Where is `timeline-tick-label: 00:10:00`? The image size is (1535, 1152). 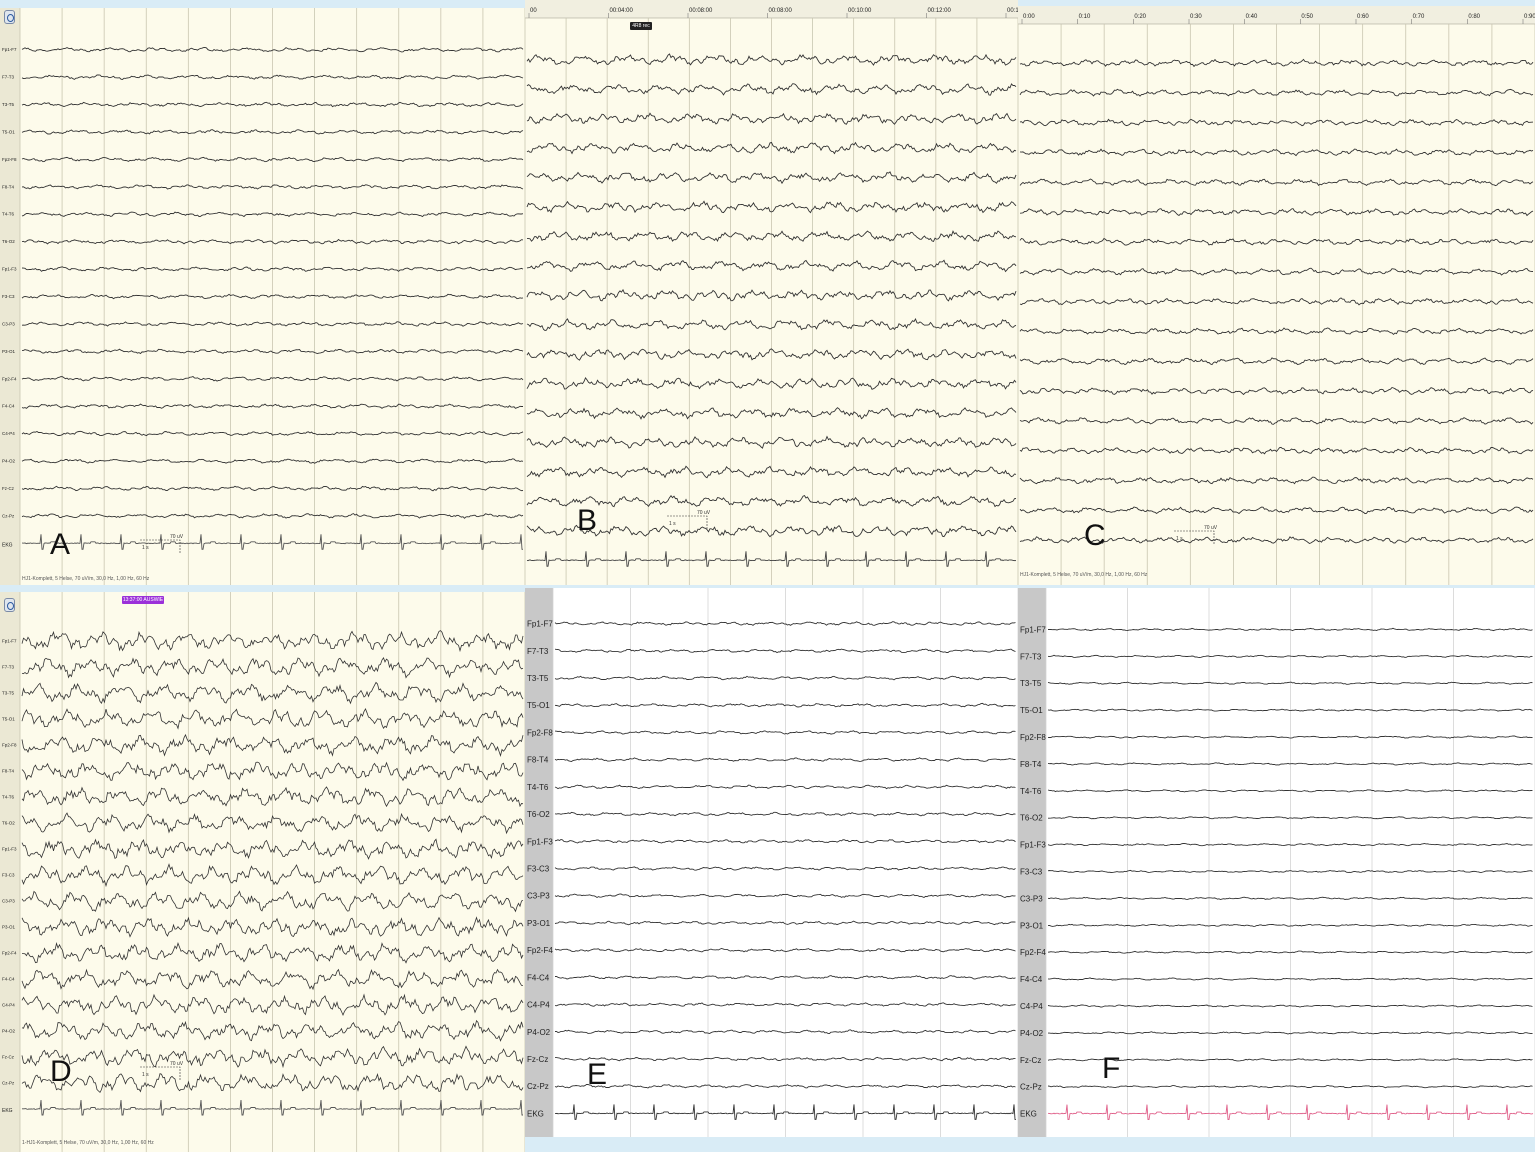 timeline-tick-label: 00:10:00 is located at coordinates (860, 11).